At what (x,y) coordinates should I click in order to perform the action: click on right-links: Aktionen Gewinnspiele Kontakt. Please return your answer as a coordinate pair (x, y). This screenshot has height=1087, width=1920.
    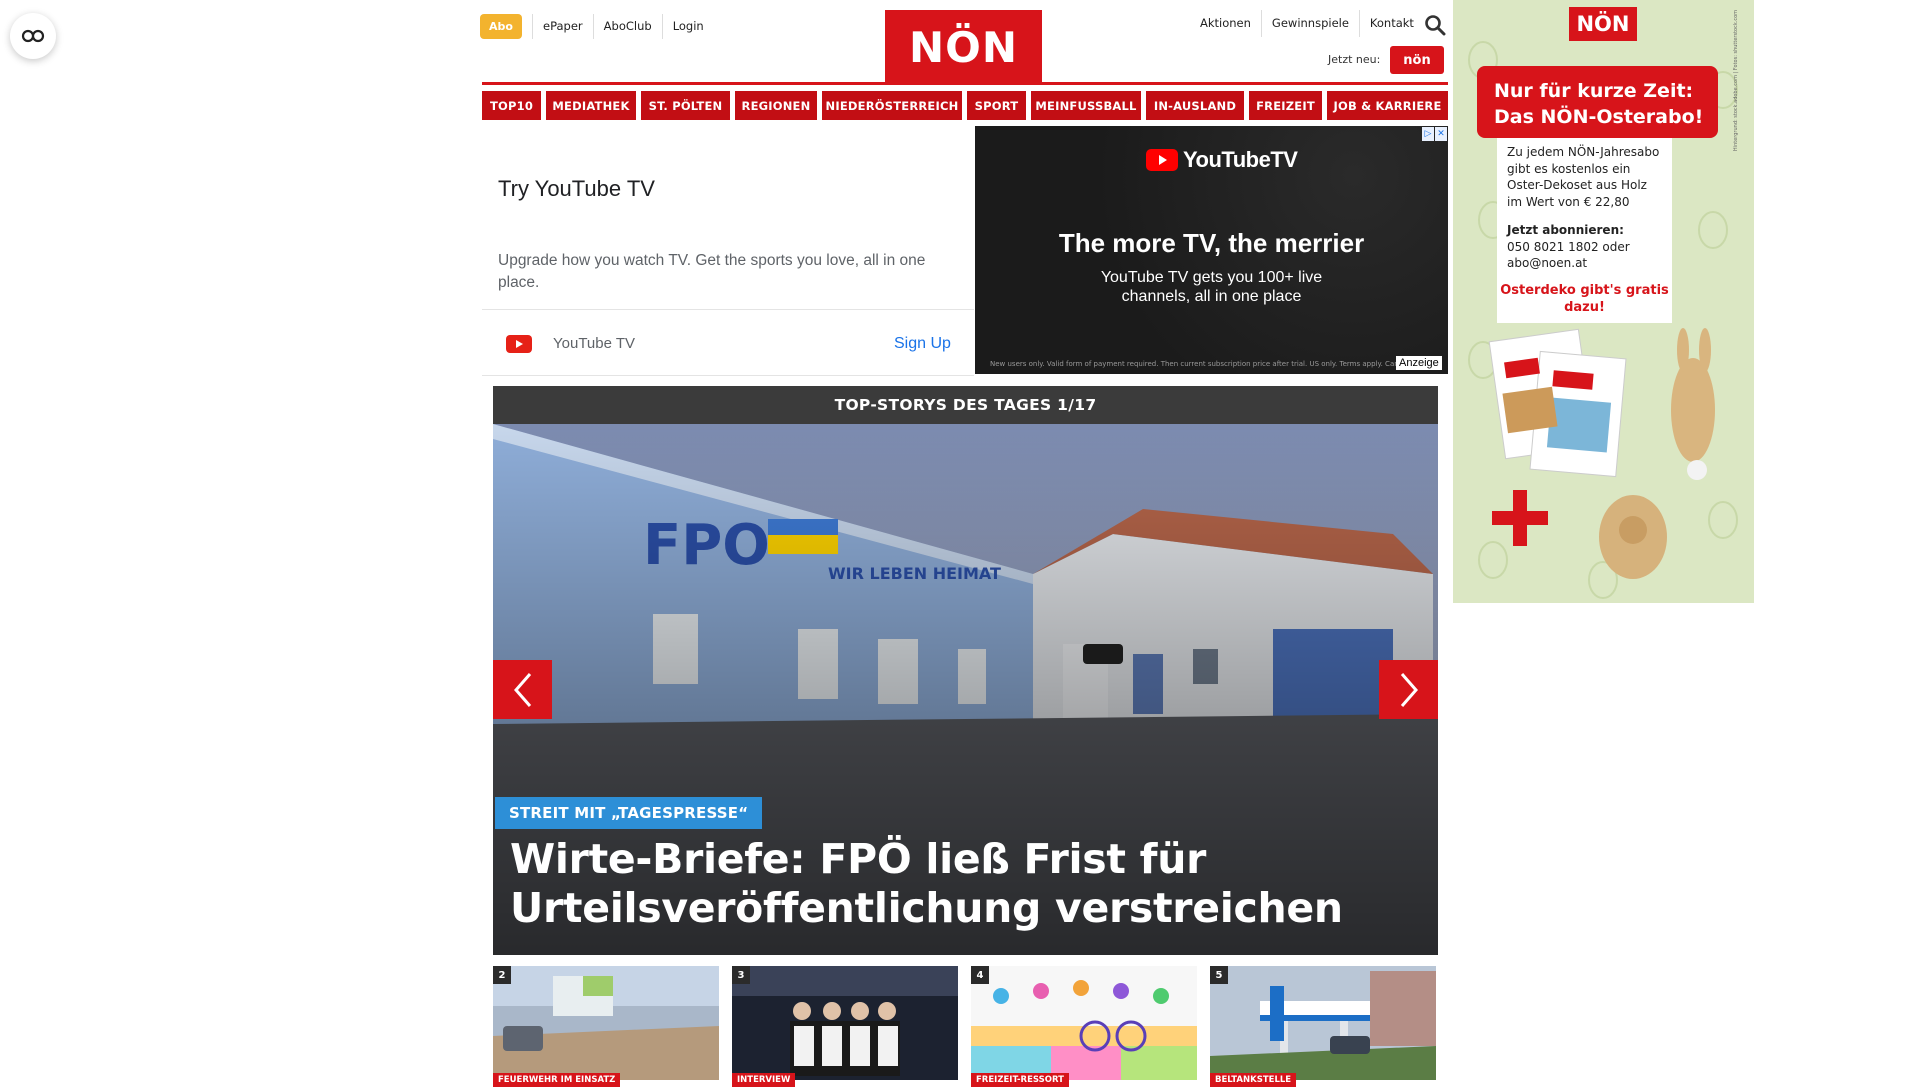
    Looking at the image, I should click on (1307, 23).